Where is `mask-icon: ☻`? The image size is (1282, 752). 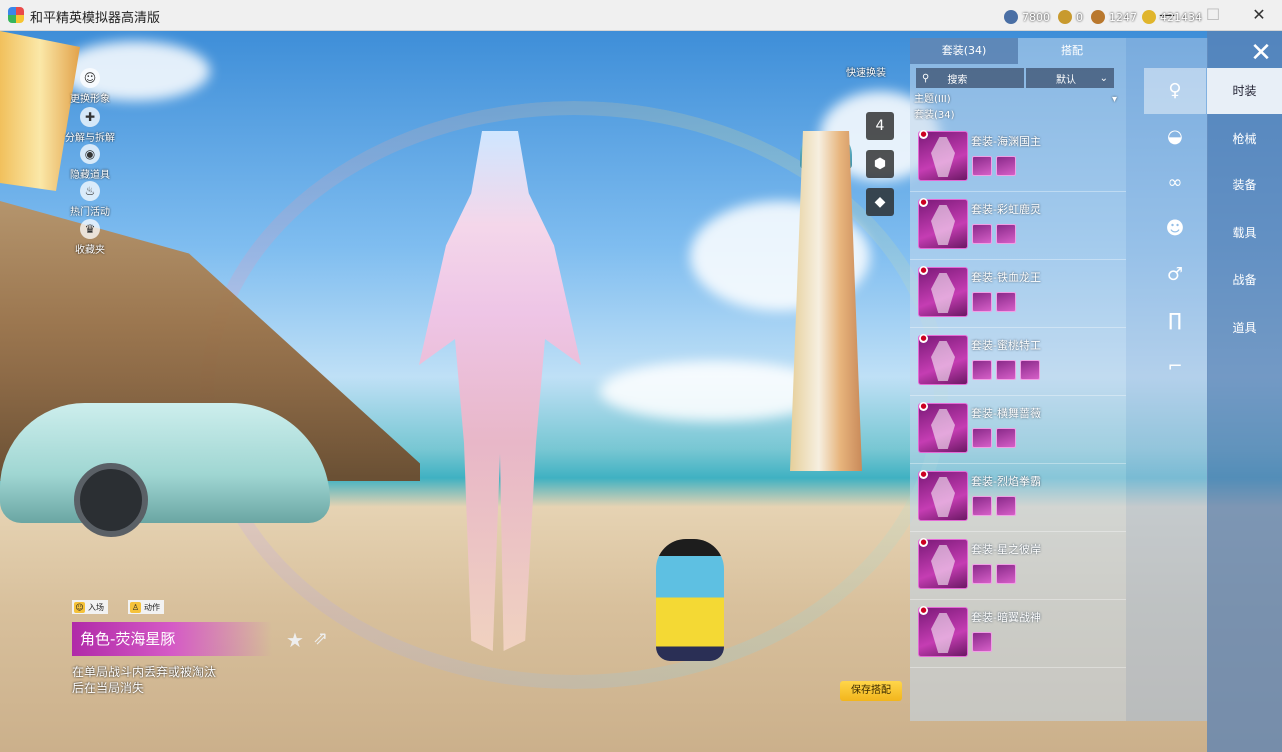
mask-icon: ☻ is located at coordinates (1175, 228).